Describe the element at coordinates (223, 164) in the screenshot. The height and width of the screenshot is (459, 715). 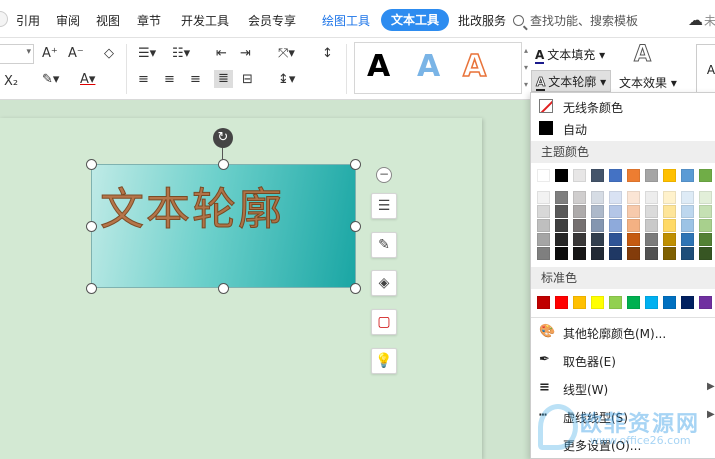
I see `resize-handle-top` at that location.